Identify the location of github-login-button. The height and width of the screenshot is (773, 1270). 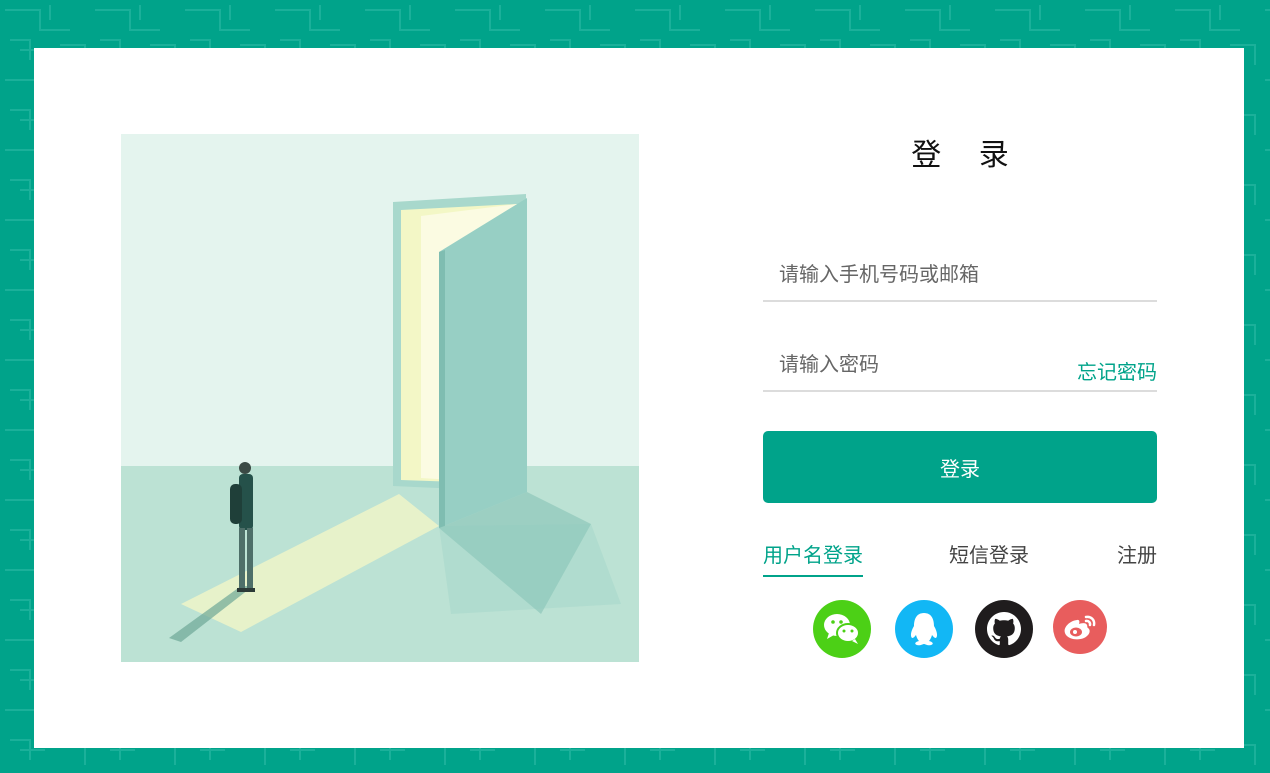
(1004, 629).